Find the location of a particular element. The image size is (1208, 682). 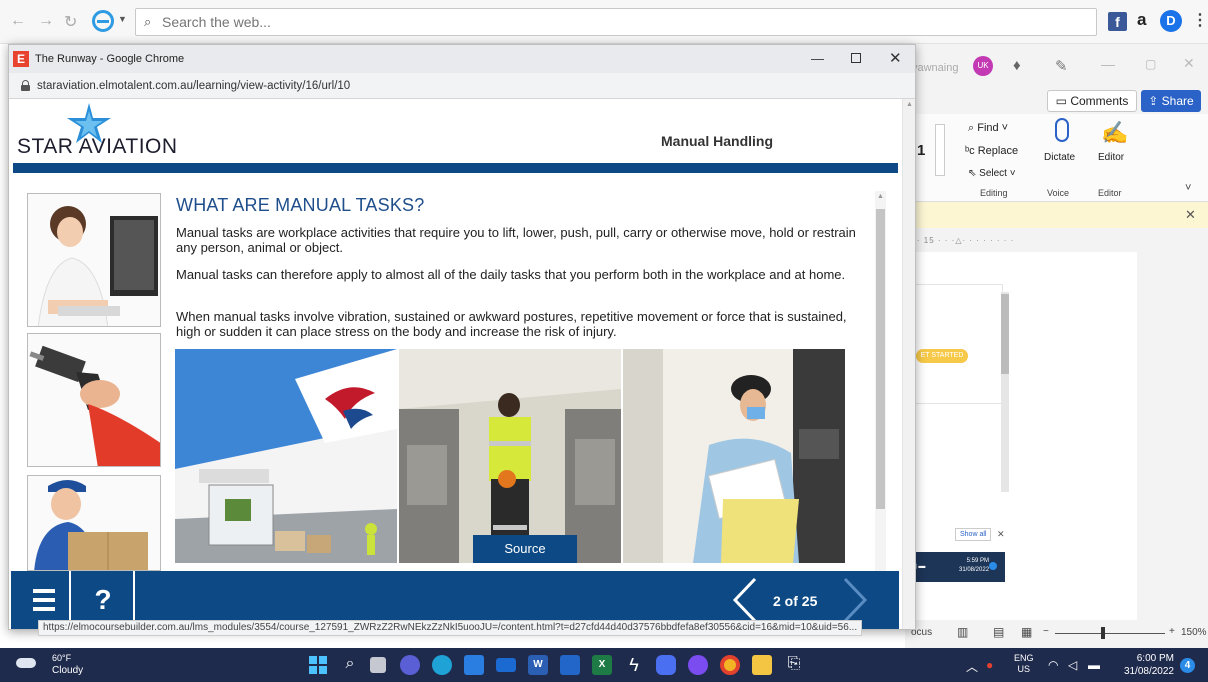

snipping-tool-icon: ⎘ is located at coordinates (794, 665).